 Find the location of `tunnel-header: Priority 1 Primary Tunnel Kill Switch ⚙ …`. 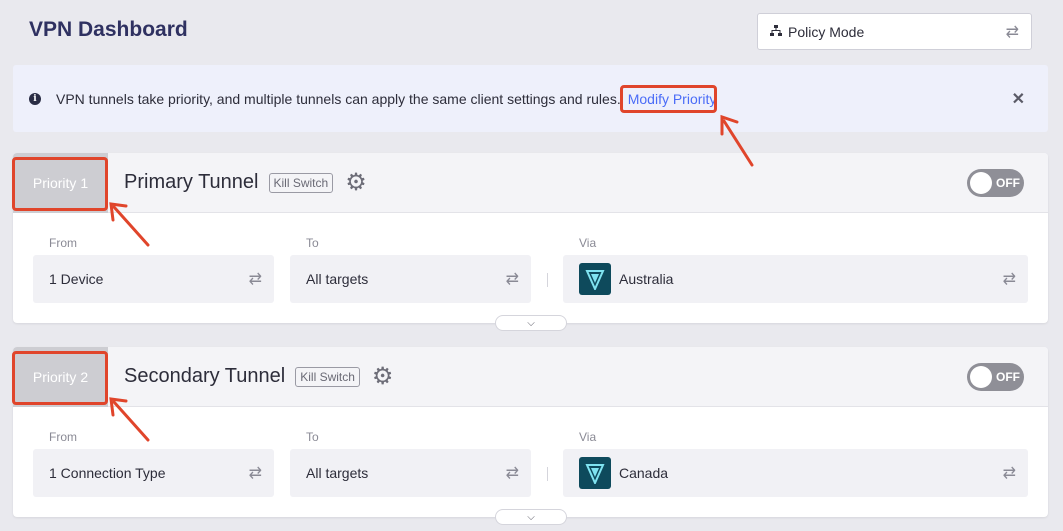

tunnel-header: Priority 1 Primary Tunnel Kill Switch ⚙ … is located at coordinates (530, 182).